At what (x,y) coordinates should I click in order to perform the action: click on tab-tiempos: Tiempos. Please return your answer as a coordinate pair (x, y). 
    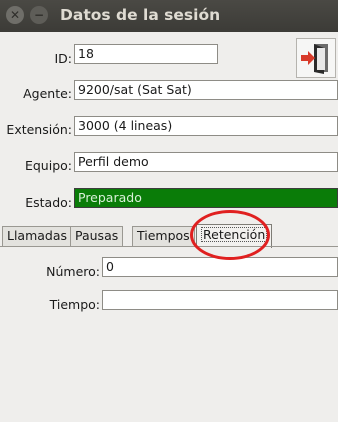
    Looking at the image, I should click on (163, 236).